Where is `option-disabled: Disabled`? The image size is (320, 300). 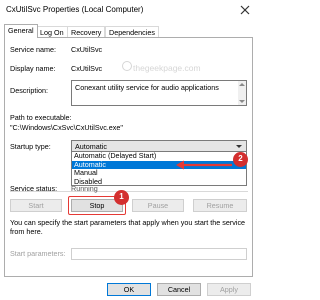
option-disabled: Disabled is located at coordinates (159, 182).